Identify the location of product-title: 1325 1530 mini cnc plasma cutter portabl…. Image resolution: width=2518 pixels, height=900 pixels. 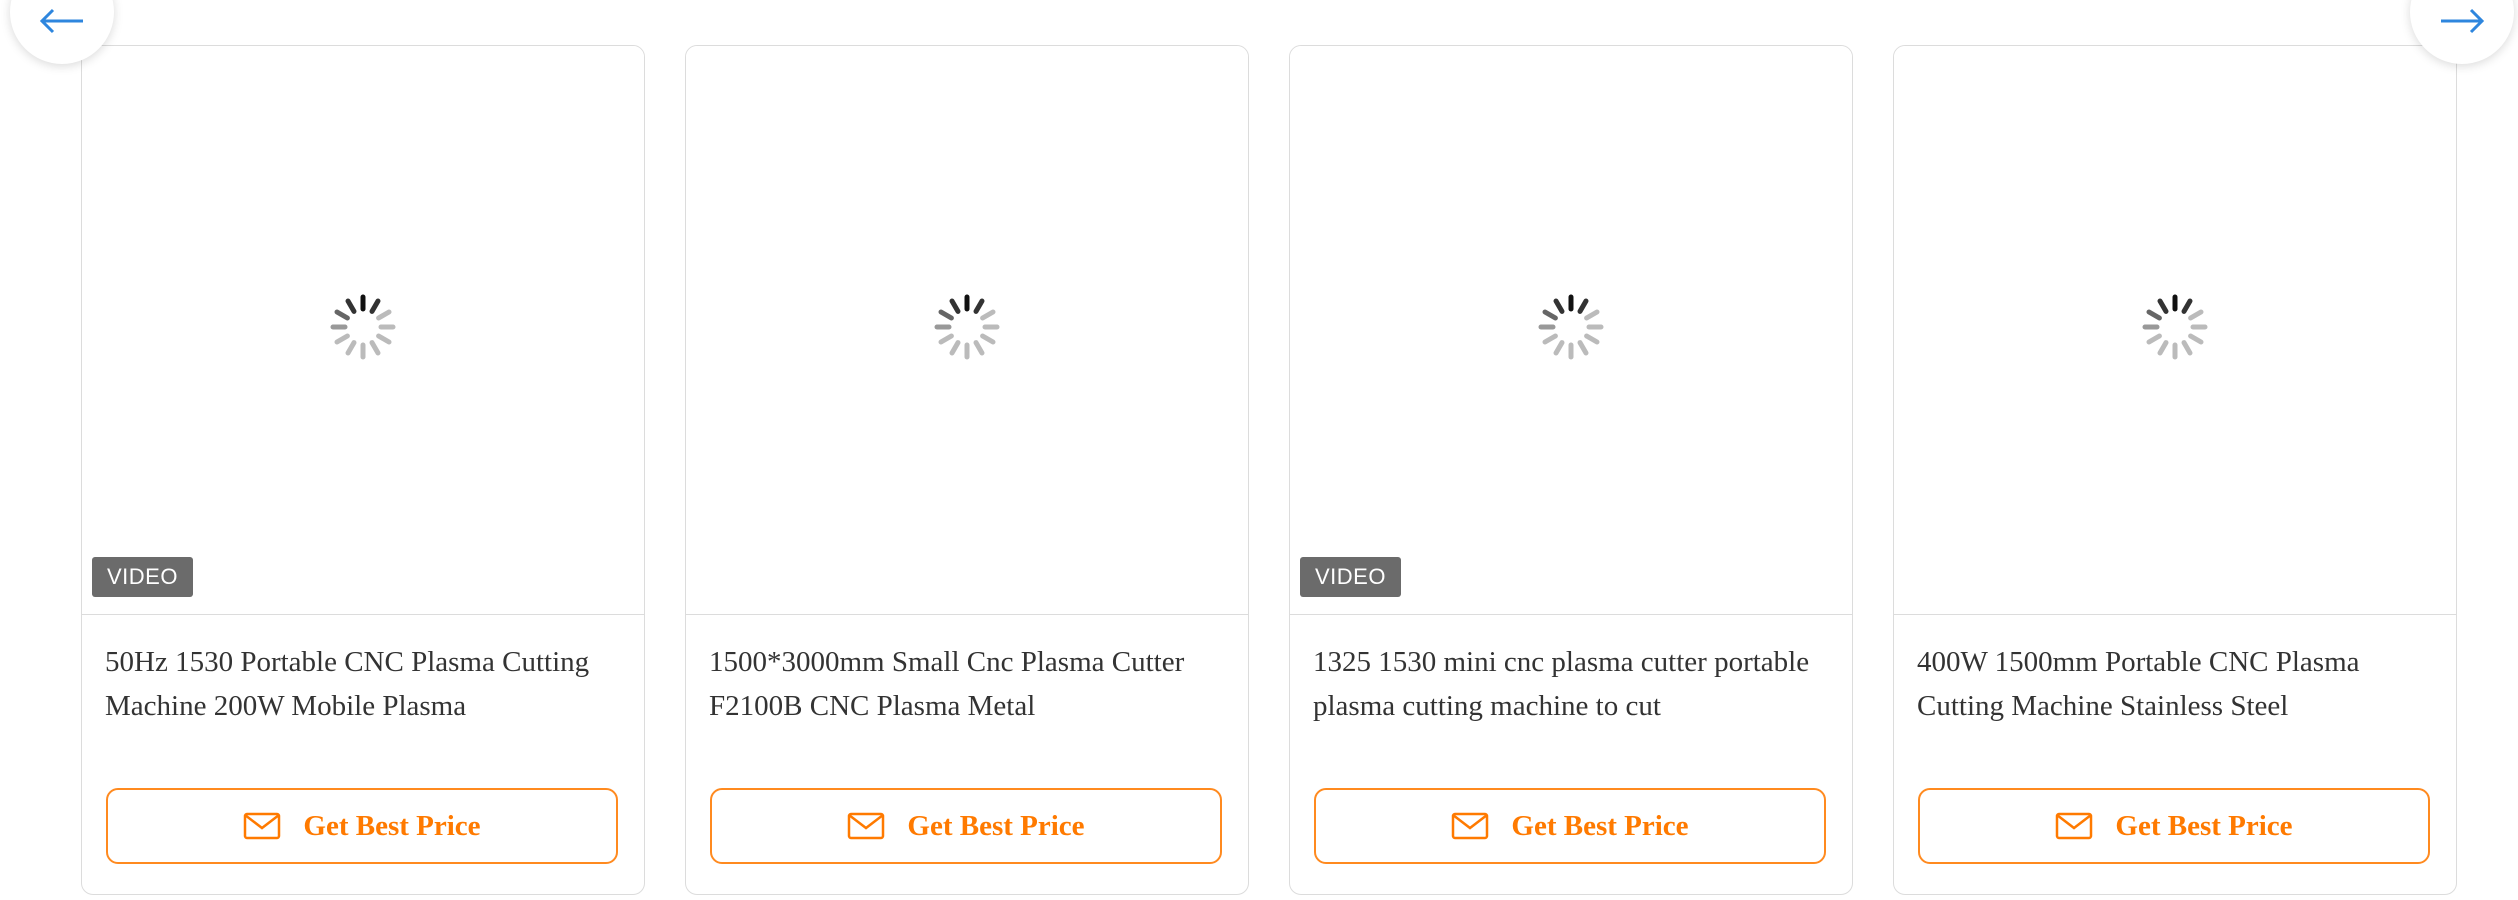
(1573, 684).